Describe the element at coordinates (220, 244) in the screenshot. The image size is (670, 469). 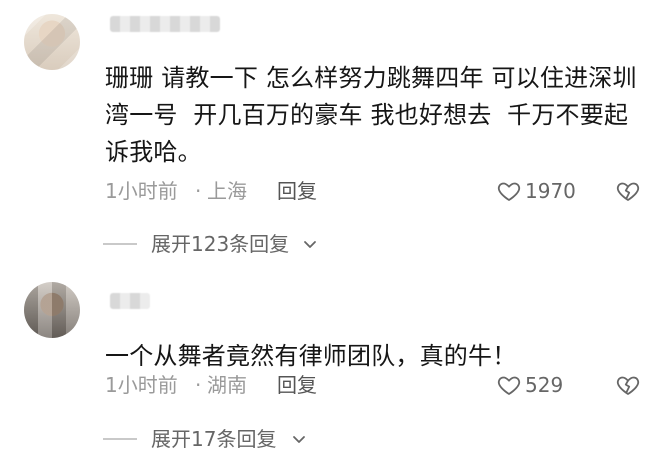
I see `expand-replies-label: 展开123条回复` at that location.